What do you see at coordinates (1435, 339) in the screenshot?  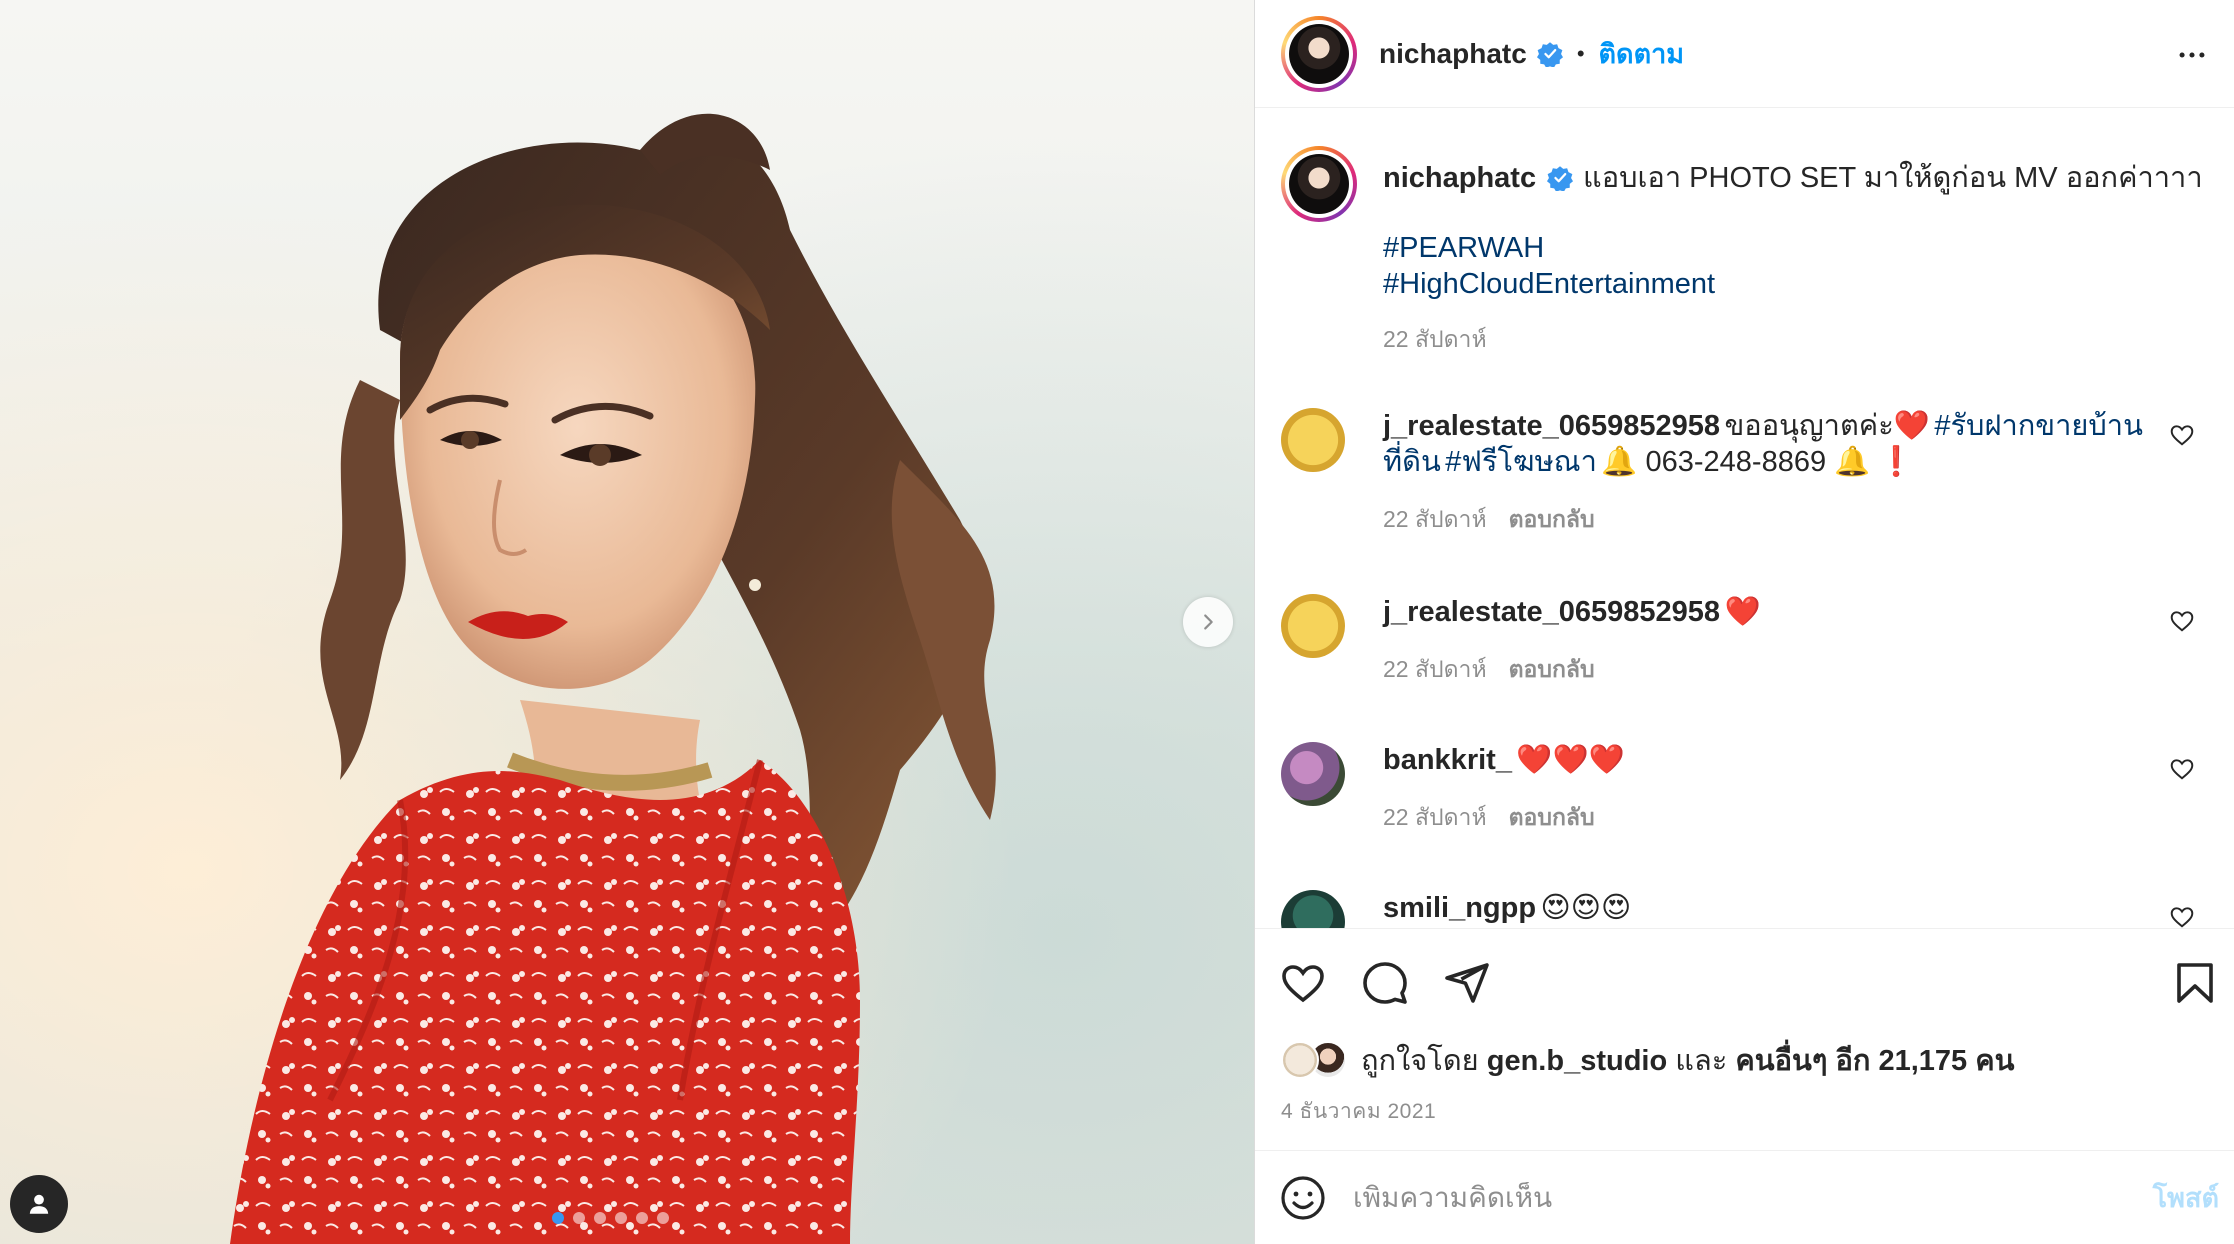 I see `caption-time: 22 สัปดาห์` at bounding box center [1435, 339].